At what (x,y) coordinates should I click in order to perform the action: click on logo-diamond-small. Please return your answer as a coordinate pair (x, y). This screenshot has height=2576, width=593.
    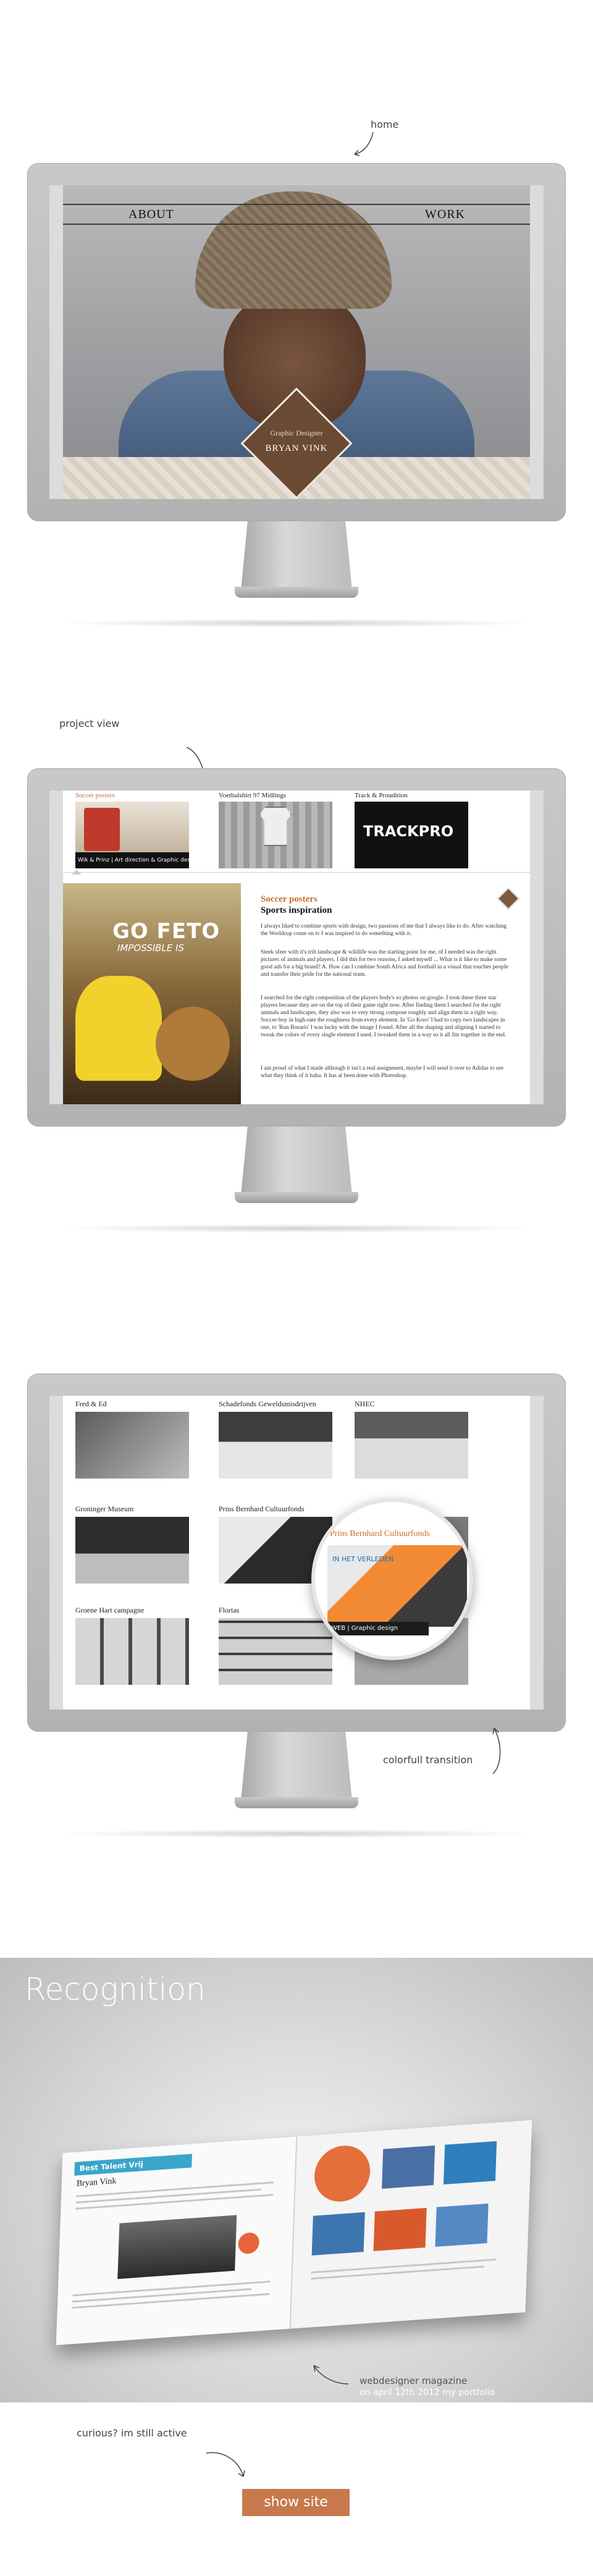
    Looking at the image, I should click on (508, 898).